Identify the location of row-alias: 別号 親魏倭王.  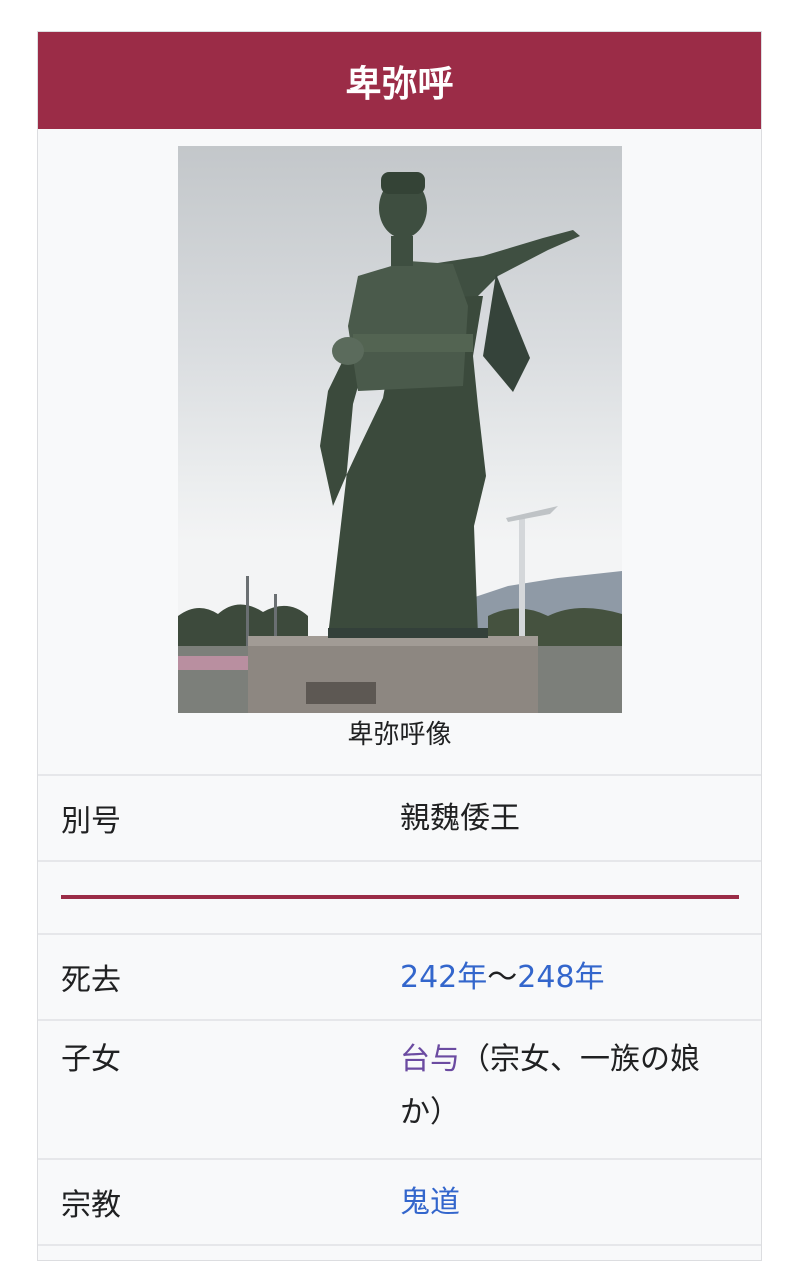
(399, 819).